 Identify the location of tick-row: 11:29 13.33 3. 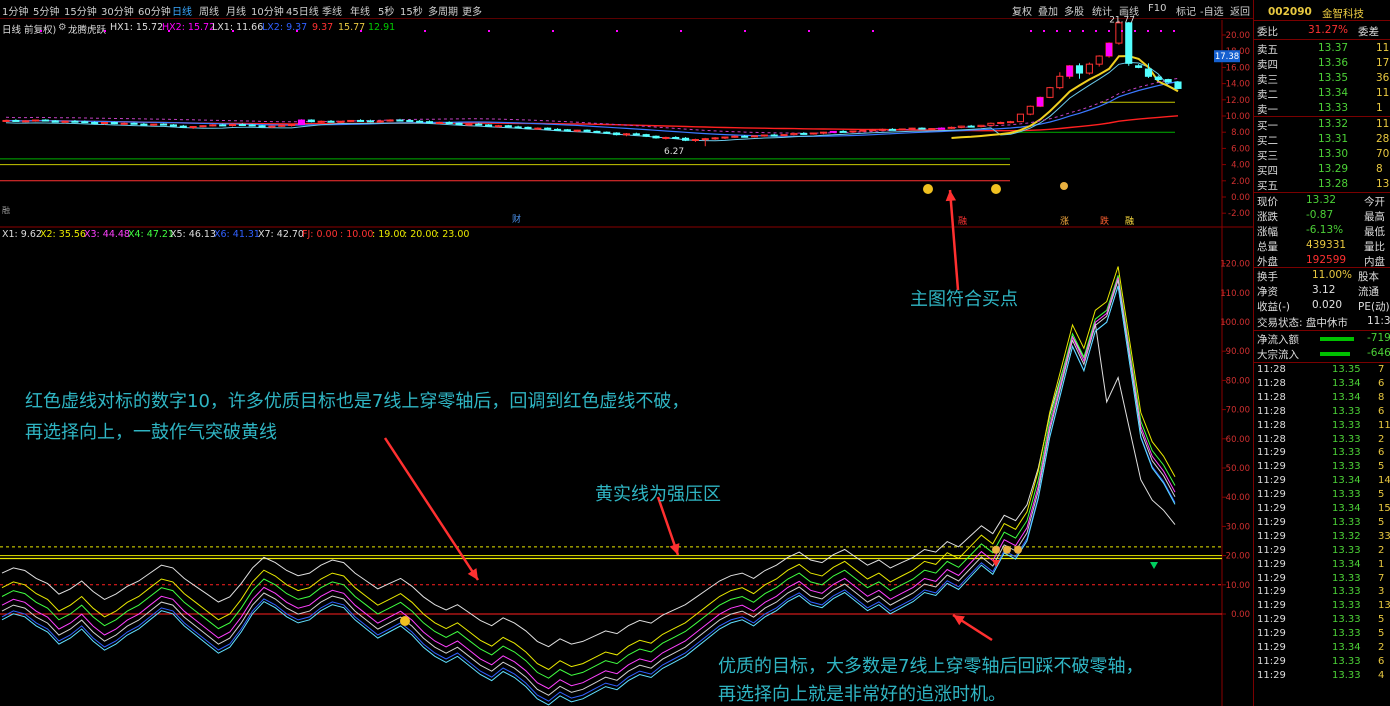
(1322, 592).